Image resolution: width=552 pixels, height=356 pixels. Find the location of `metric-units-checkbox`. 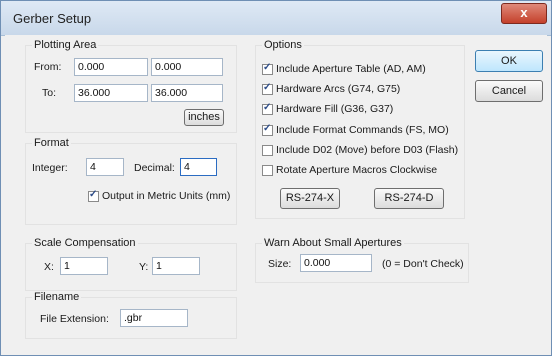

metric-units-checkbox is located at coordinates (93, 195).